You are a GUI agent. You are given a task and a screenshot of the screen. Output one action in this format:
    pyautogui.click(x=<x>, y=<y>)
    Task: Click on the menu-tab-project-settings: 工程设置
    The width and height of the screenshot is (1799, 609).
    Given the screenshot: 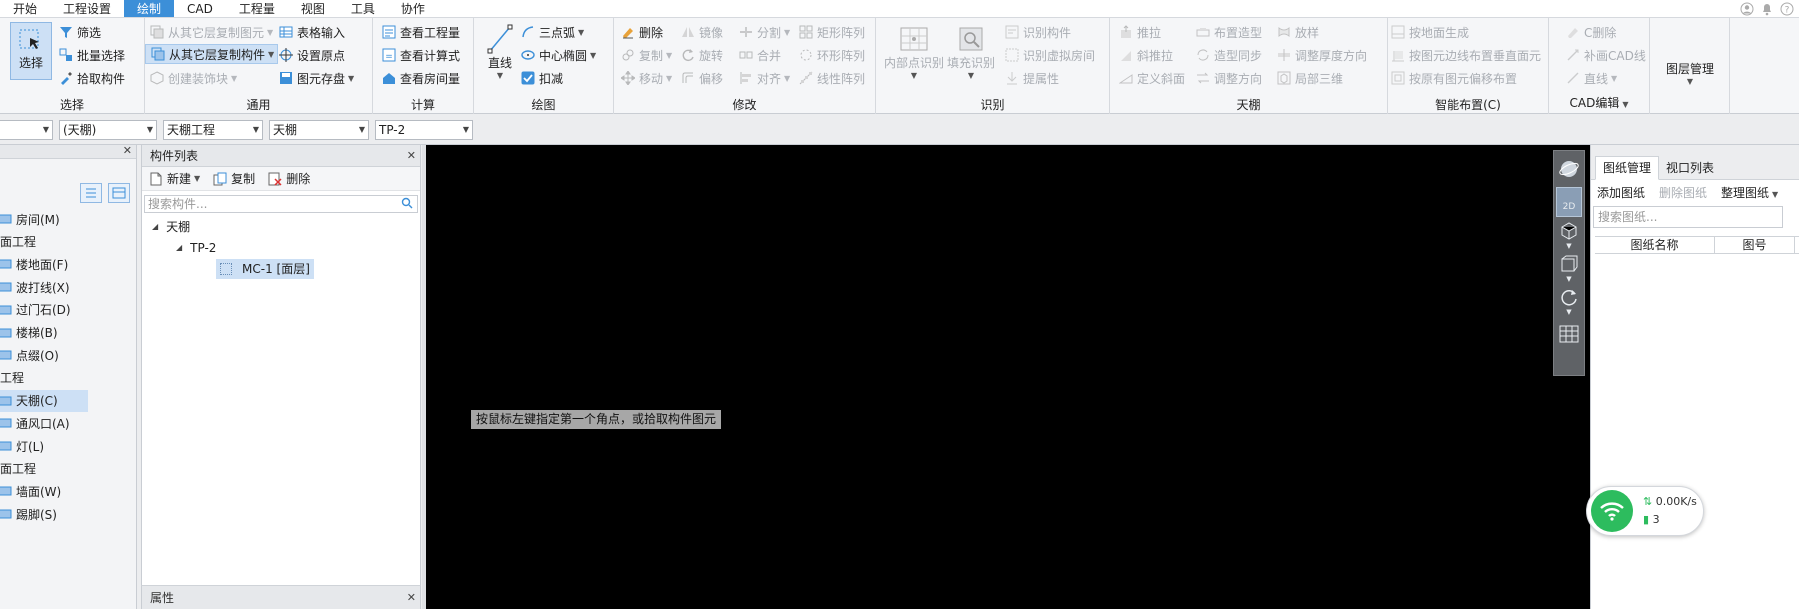 What is the action you would take?
    pyautogui.click(x=87, y=8)
    